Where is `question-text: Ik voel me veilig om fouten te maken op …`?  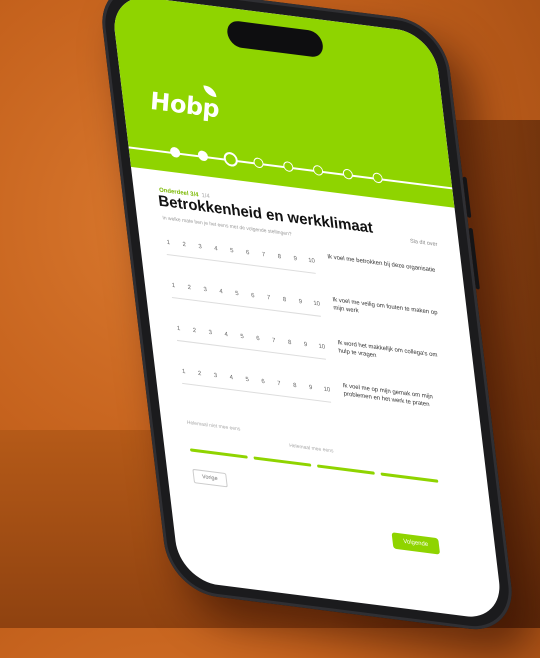
question-text: Ik voel me veilig om fouten te maken op … is located at coordinates (385, 307).